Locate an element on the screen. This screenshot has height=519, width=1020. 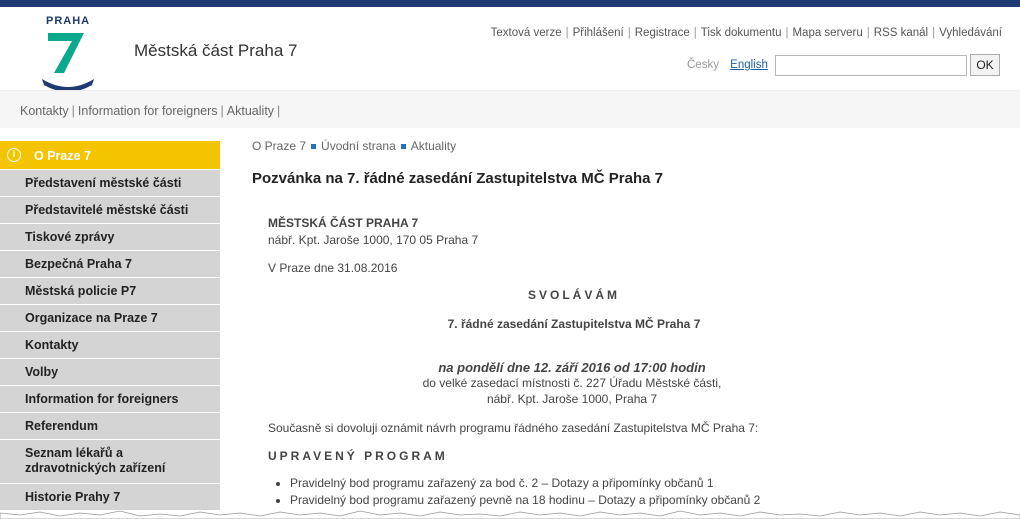
link-text-version: Textová verze is located at coordinates (526, 33).